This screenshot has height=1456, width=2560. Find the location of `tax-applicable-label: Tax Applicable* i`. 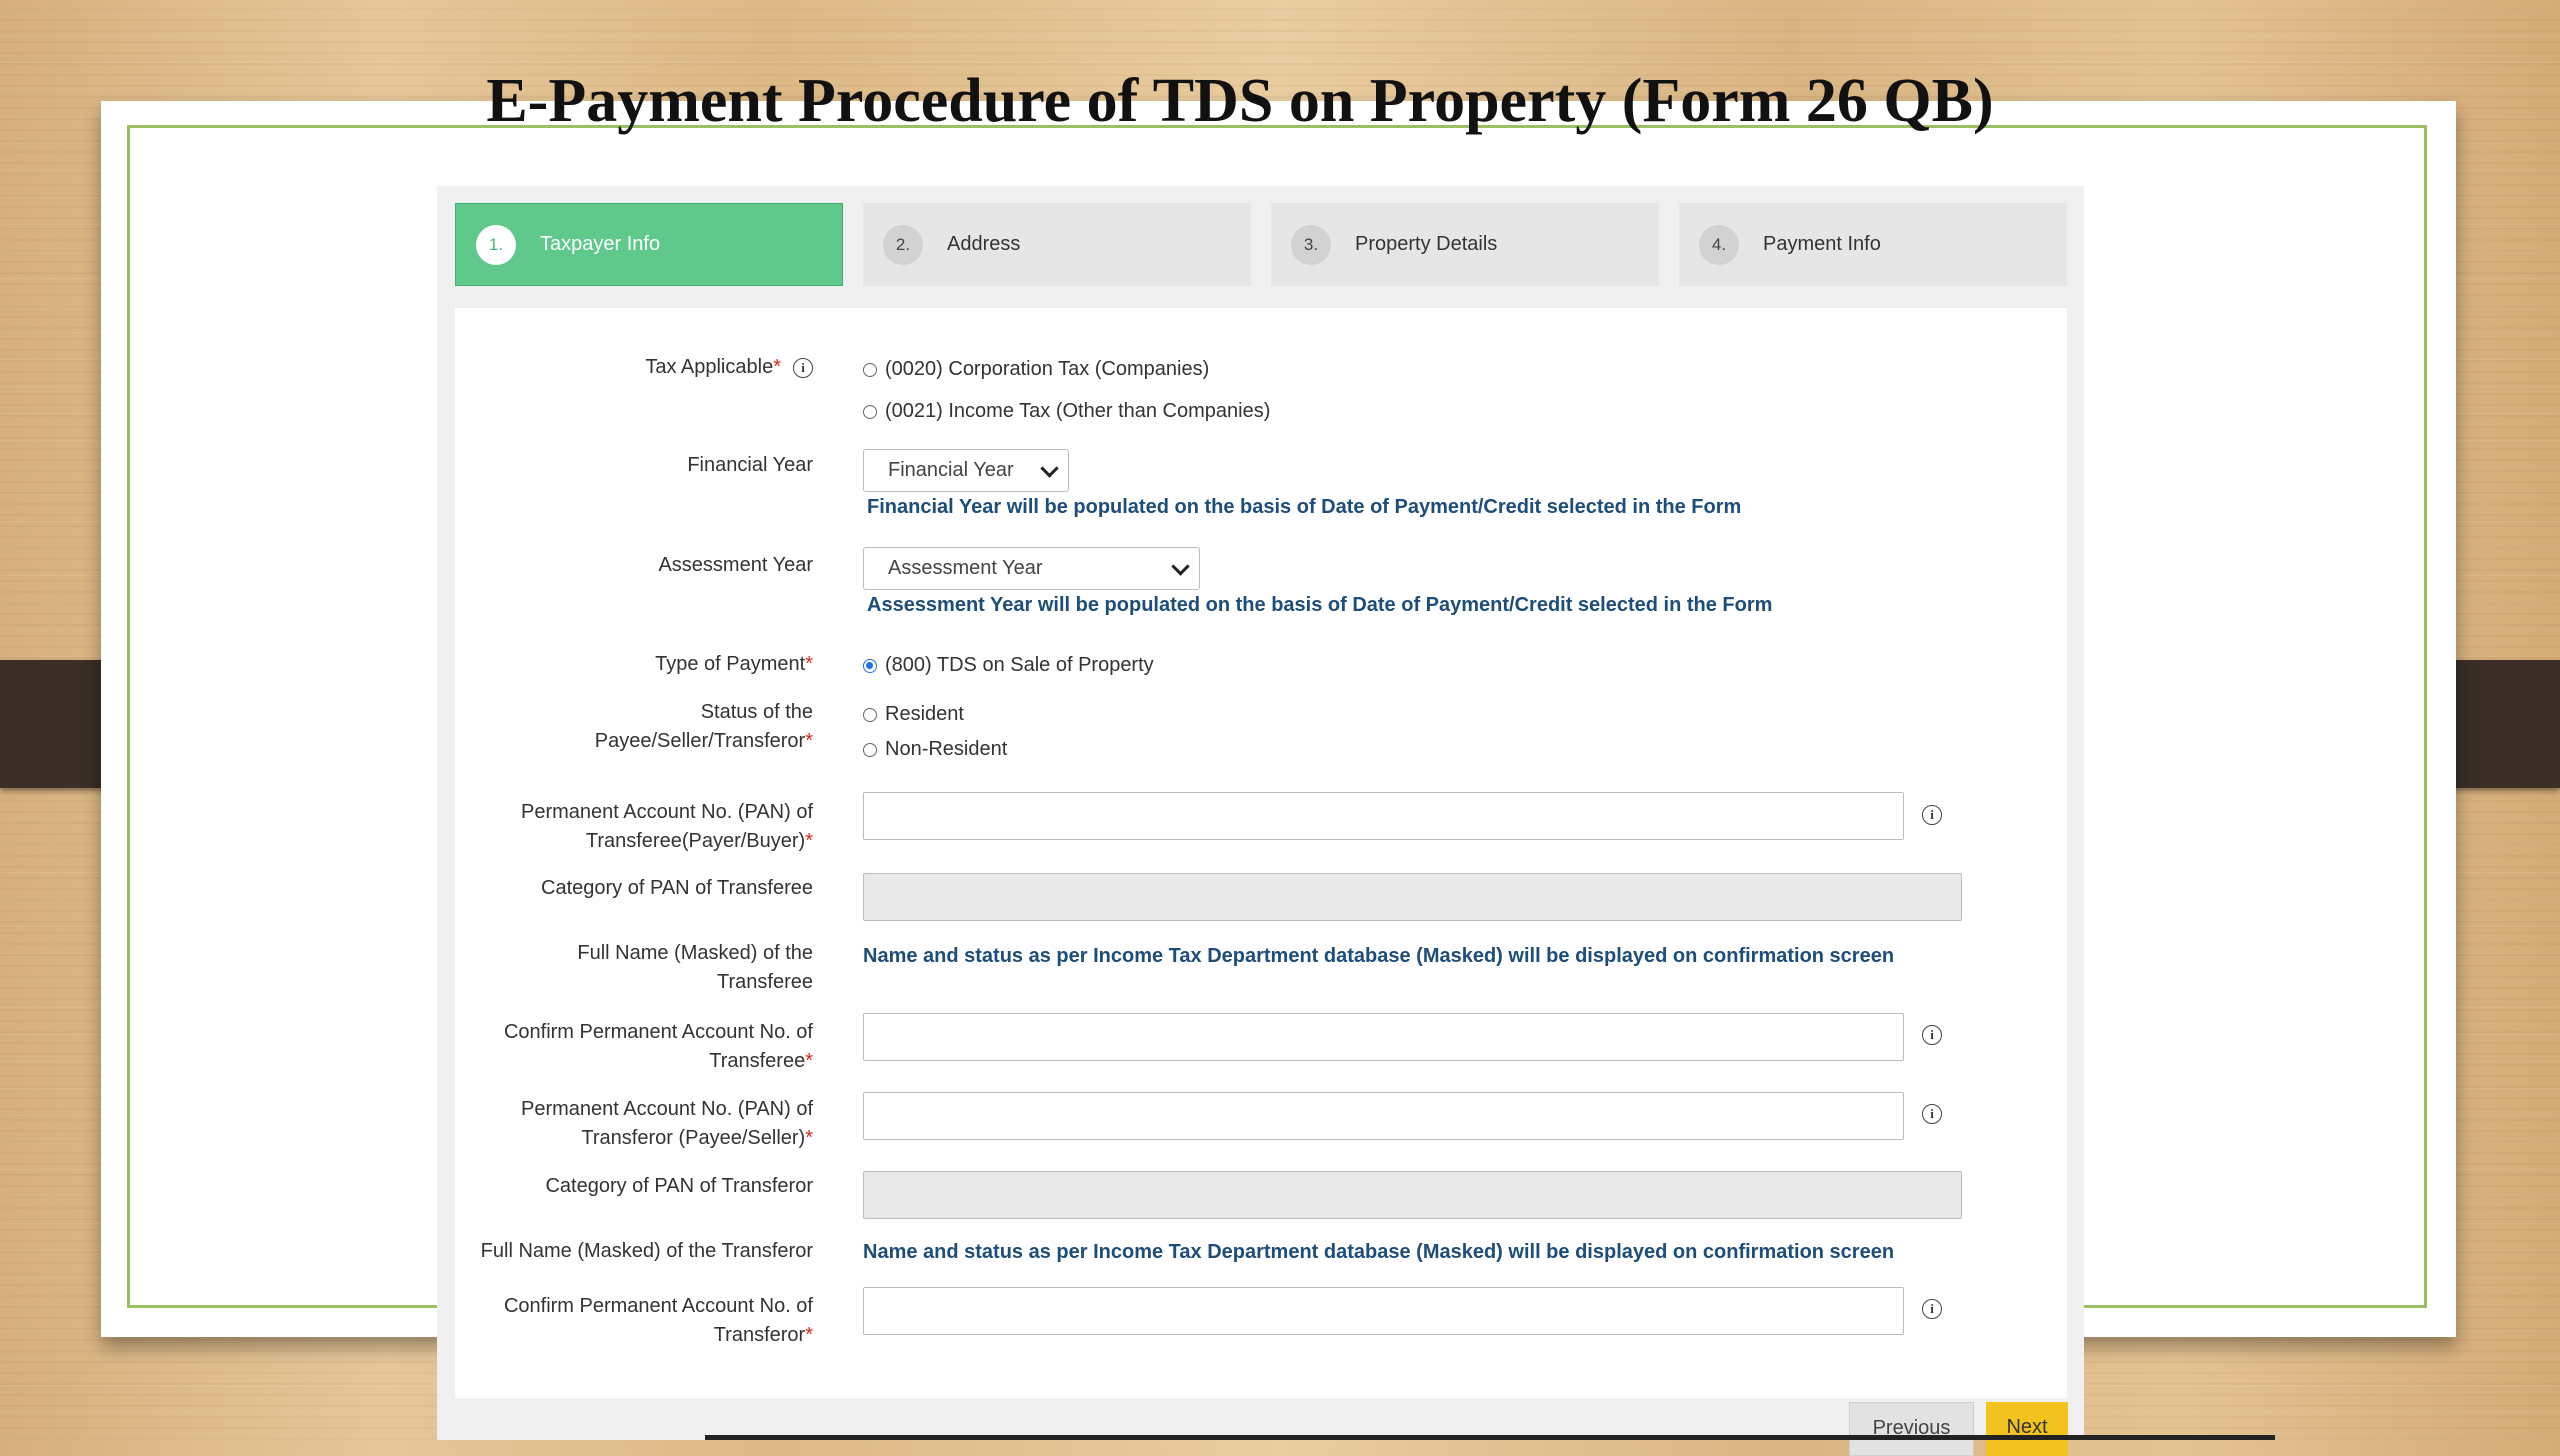

tax-applicable-label: Tax Applicable* i is located at coordinates (593, 367).